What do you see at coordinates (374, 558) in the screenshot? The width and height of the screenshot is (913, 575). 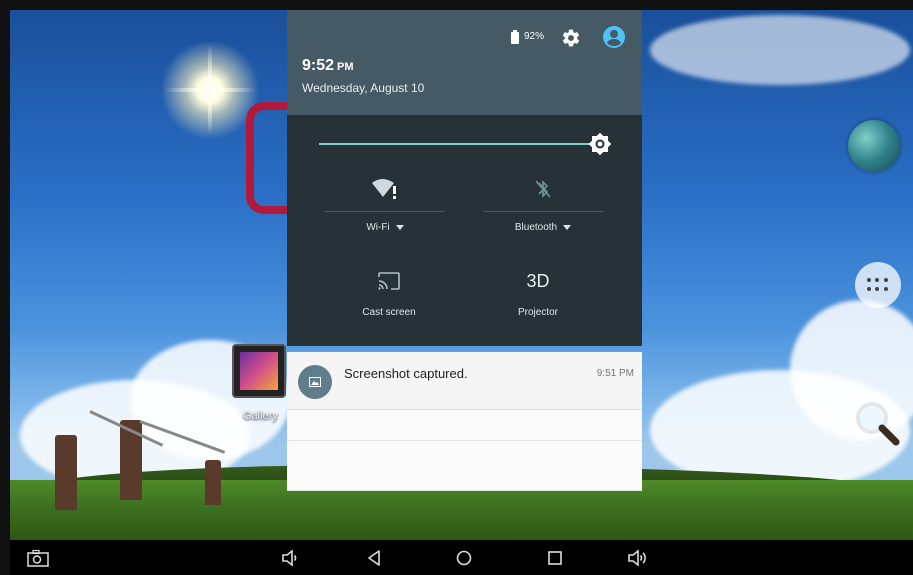 I see `back-icon` at bounding box center [374, 558].